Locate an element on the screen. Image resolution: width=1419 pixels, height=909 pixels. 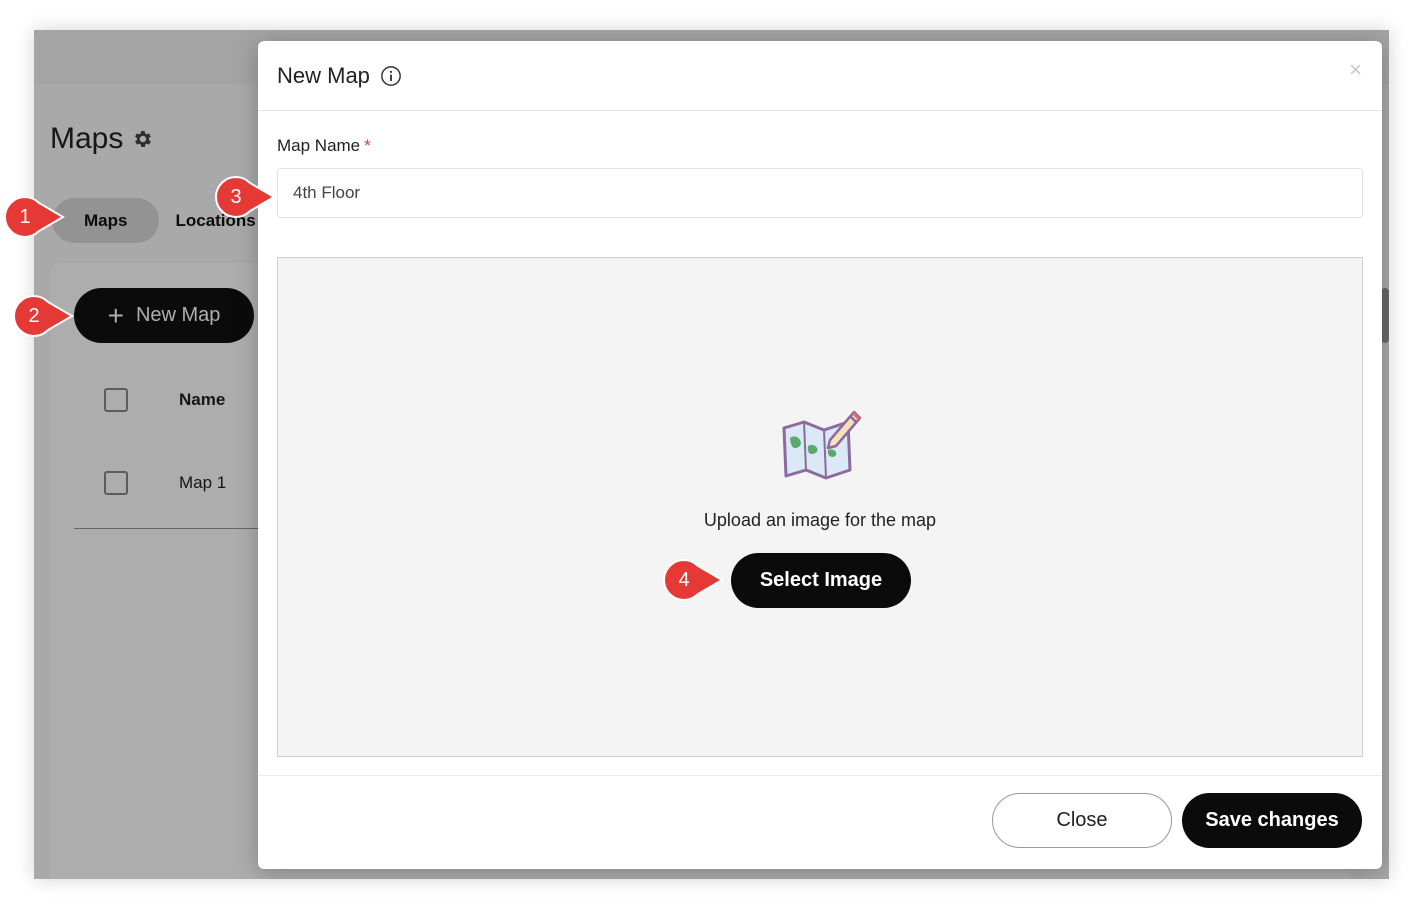
dialog-title: New Map is located at coordinates (323, 75).